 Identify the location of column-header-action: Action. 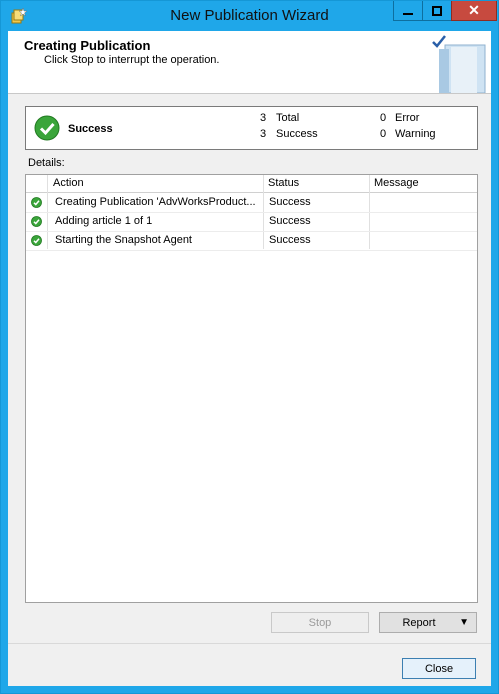
(68, 183).